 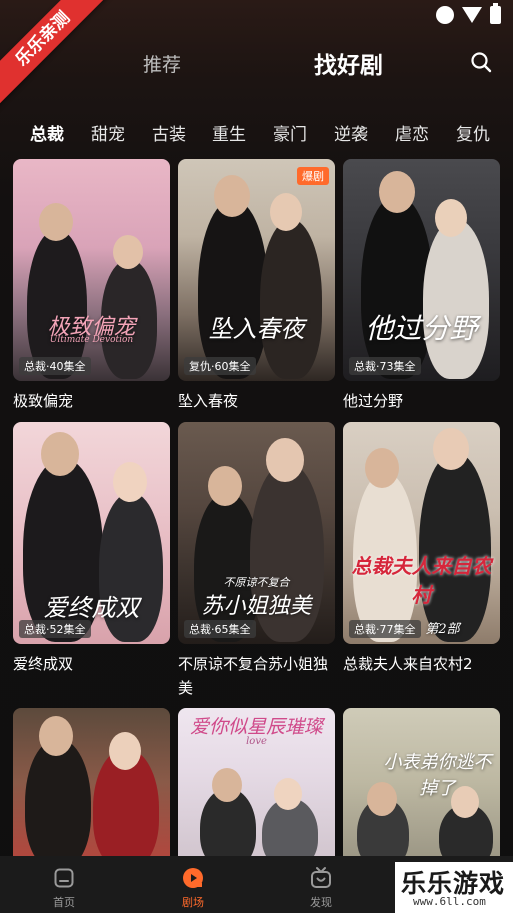 I want to click on wifi-icon, so click(x=472, y=15).